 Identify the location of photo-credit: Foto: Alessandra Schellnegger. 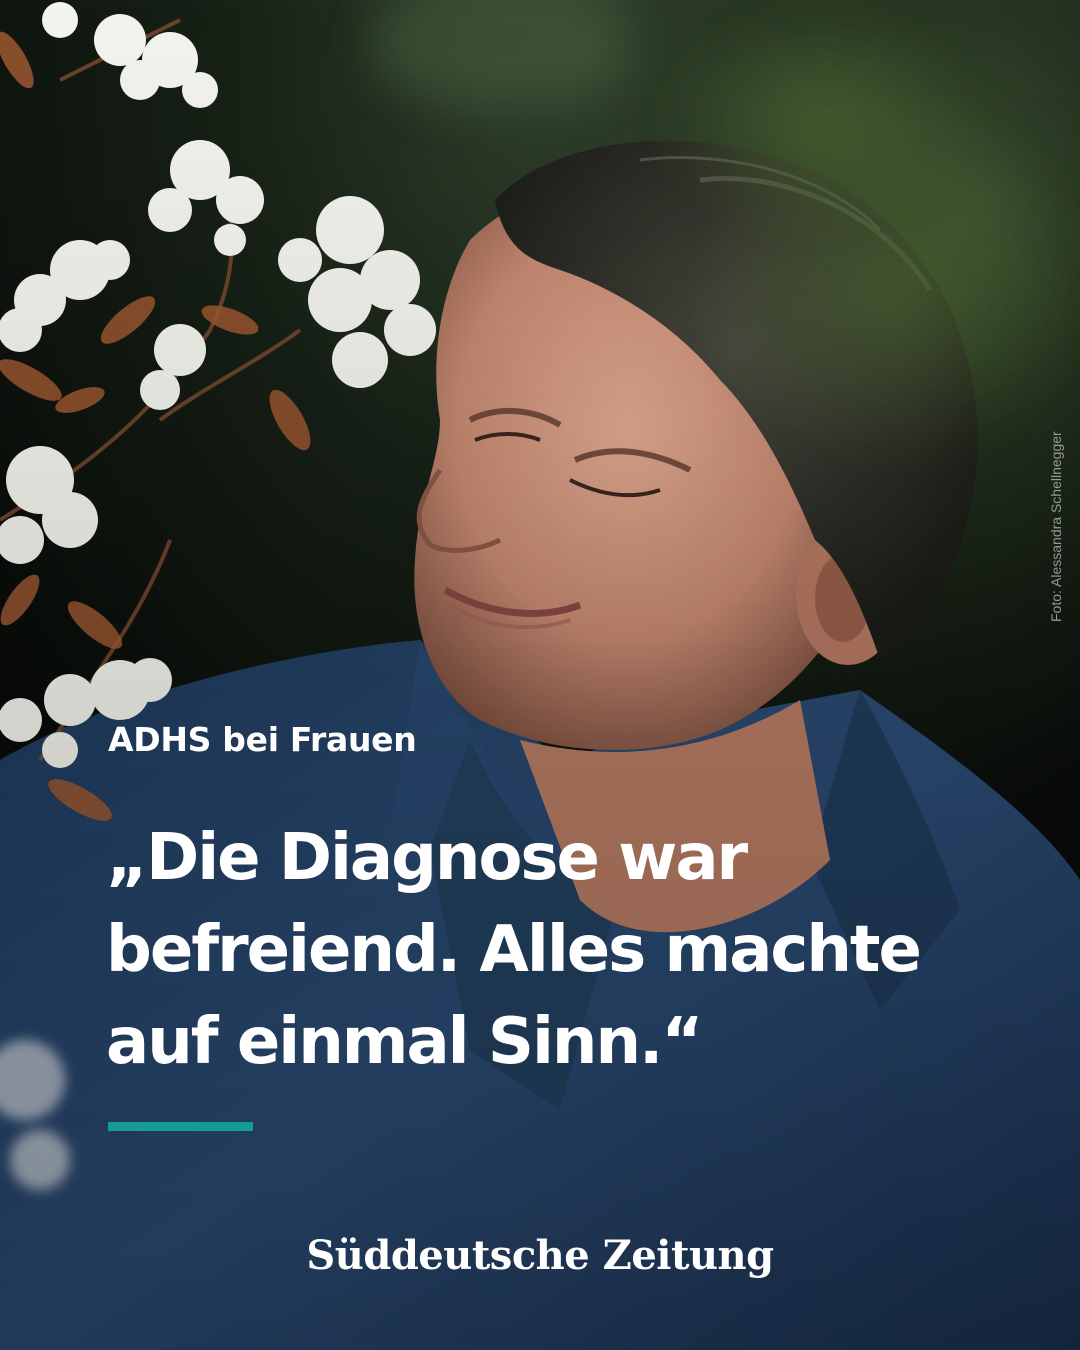
(1056, 527).